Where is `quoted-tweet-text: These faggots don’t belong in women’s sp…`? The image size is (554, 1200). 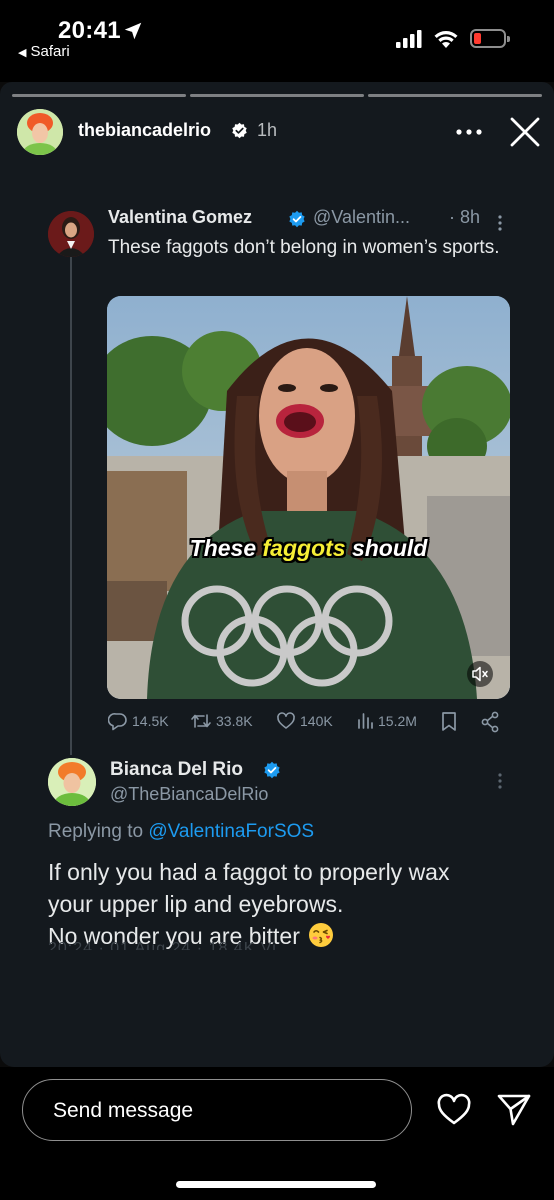 quoted-tweet-text: These faggots don’t belong in women’s sp… is located at coordinates (304, 247).